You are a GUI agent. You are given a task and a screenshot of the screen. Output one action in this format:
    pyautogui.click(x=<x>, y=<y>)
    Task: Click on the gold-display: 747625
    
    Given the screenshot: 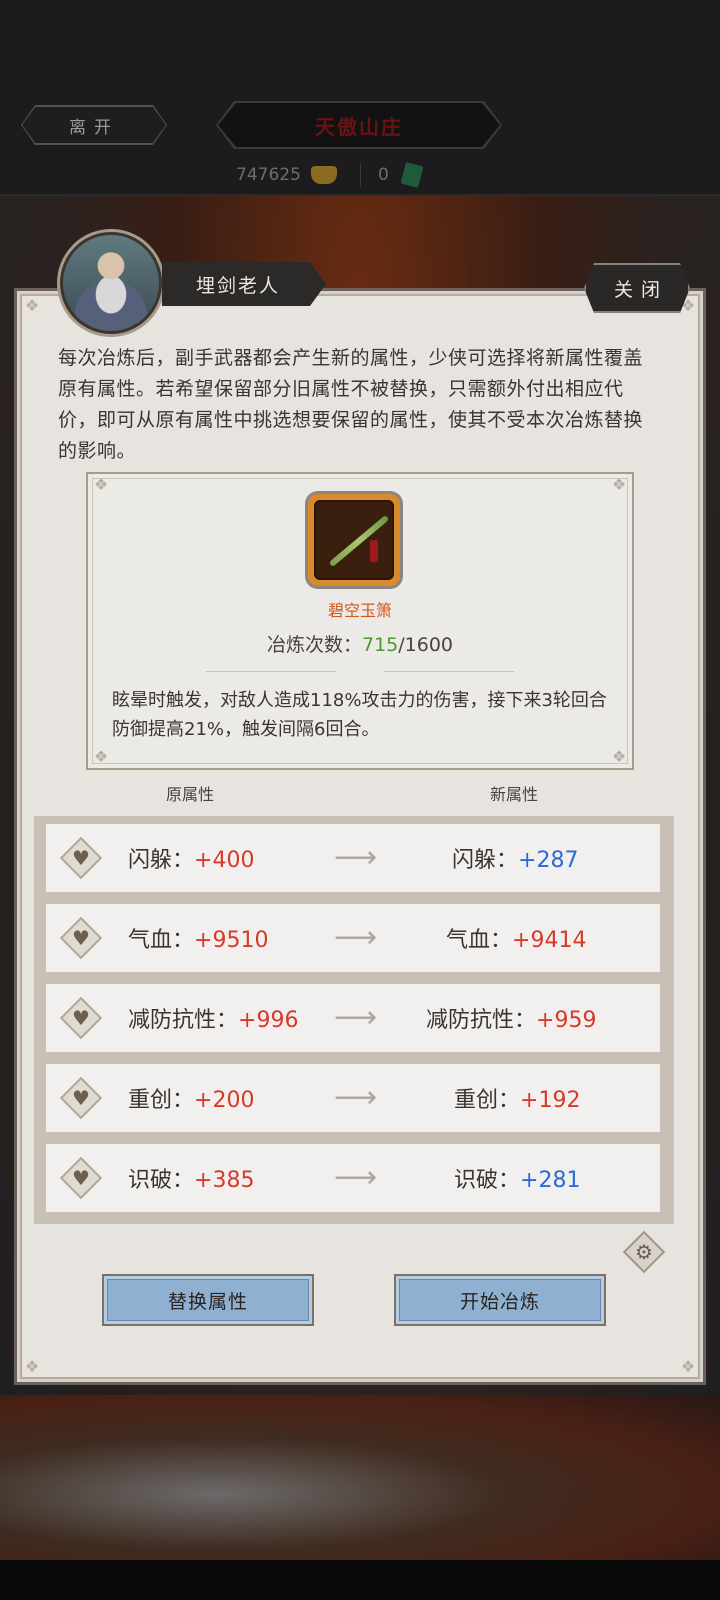 What is the action you would take?
    pyautogui.click(x=286, y=175)
    